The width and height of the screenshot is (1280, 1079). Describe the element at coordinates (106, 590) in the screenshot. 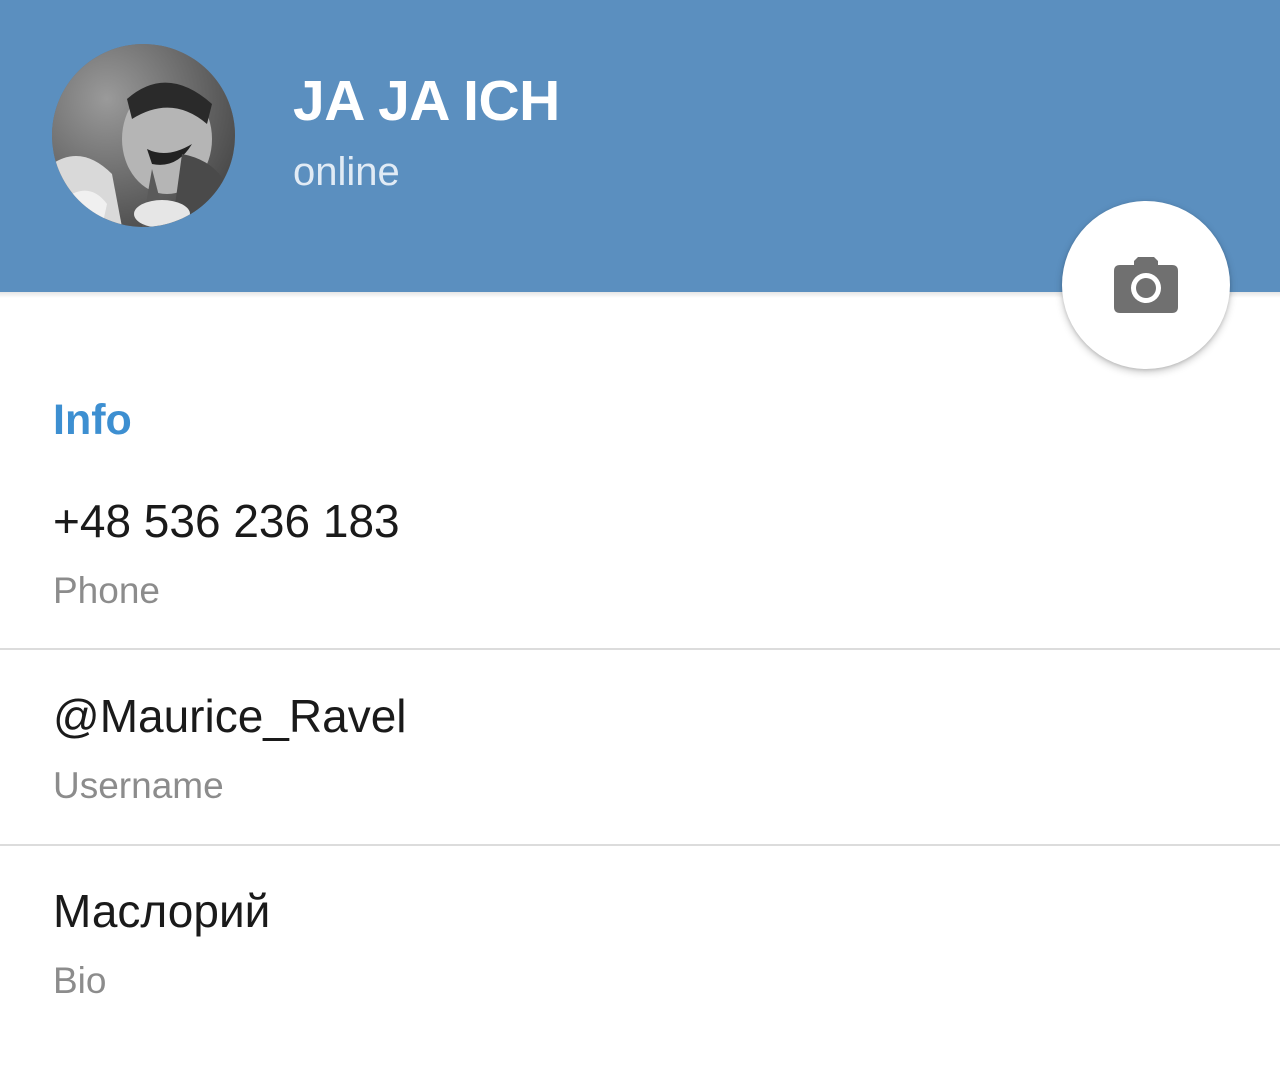

I see `phone-label: Phone` at that location.